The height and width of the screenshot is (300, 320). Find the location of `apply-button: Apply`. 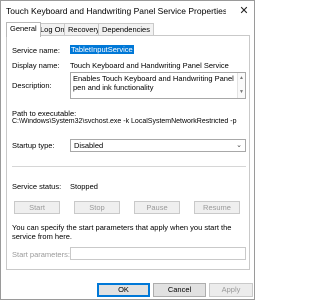

apply-button: Apply is located at coordinates (231, 290).